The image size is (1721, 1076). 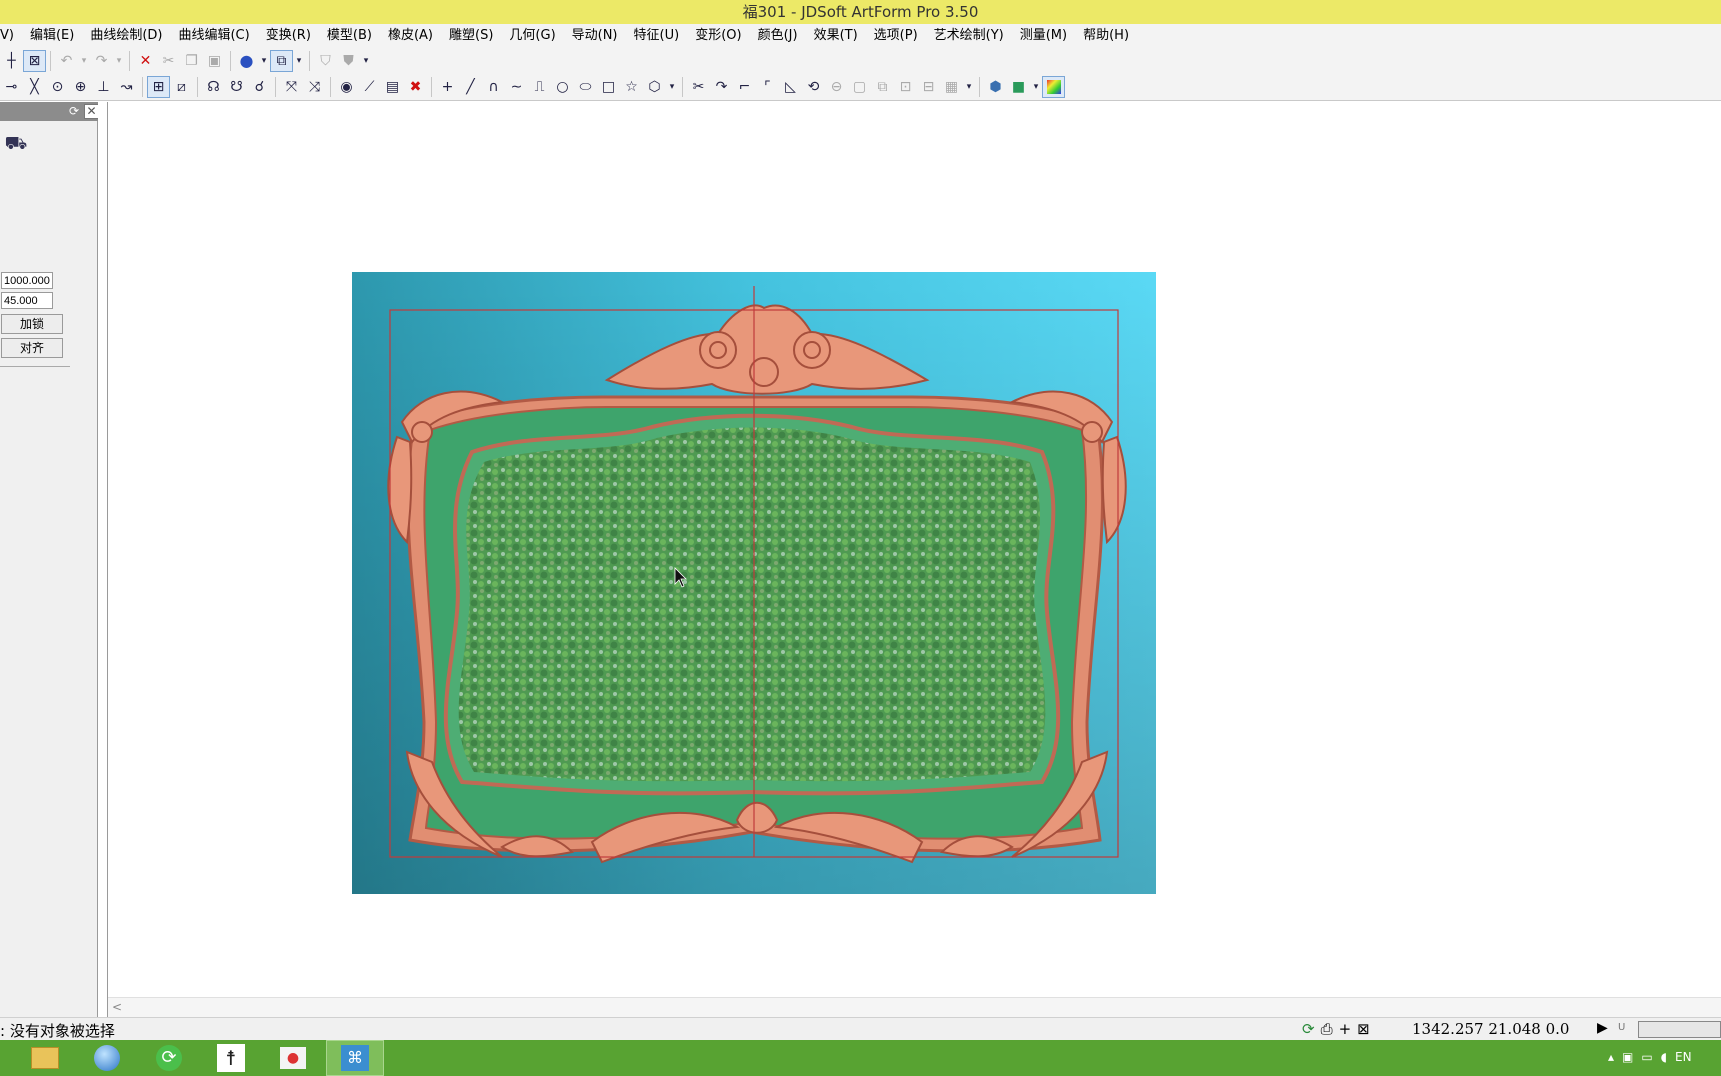 I want to click on play-icon: ▶, so click(x=1602, y=1028).